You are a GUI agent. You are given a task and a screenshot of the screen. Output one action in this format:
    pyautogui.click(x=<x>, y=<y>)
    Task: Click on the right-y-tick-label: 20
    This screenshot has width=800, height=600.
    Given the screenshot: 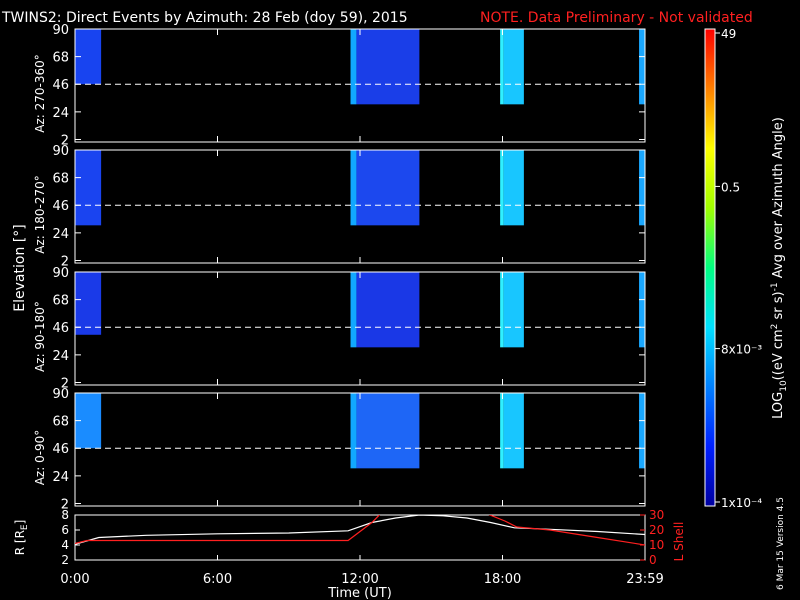 What is the action you would take?
    pyautogui.click(x=656, y=530)
    